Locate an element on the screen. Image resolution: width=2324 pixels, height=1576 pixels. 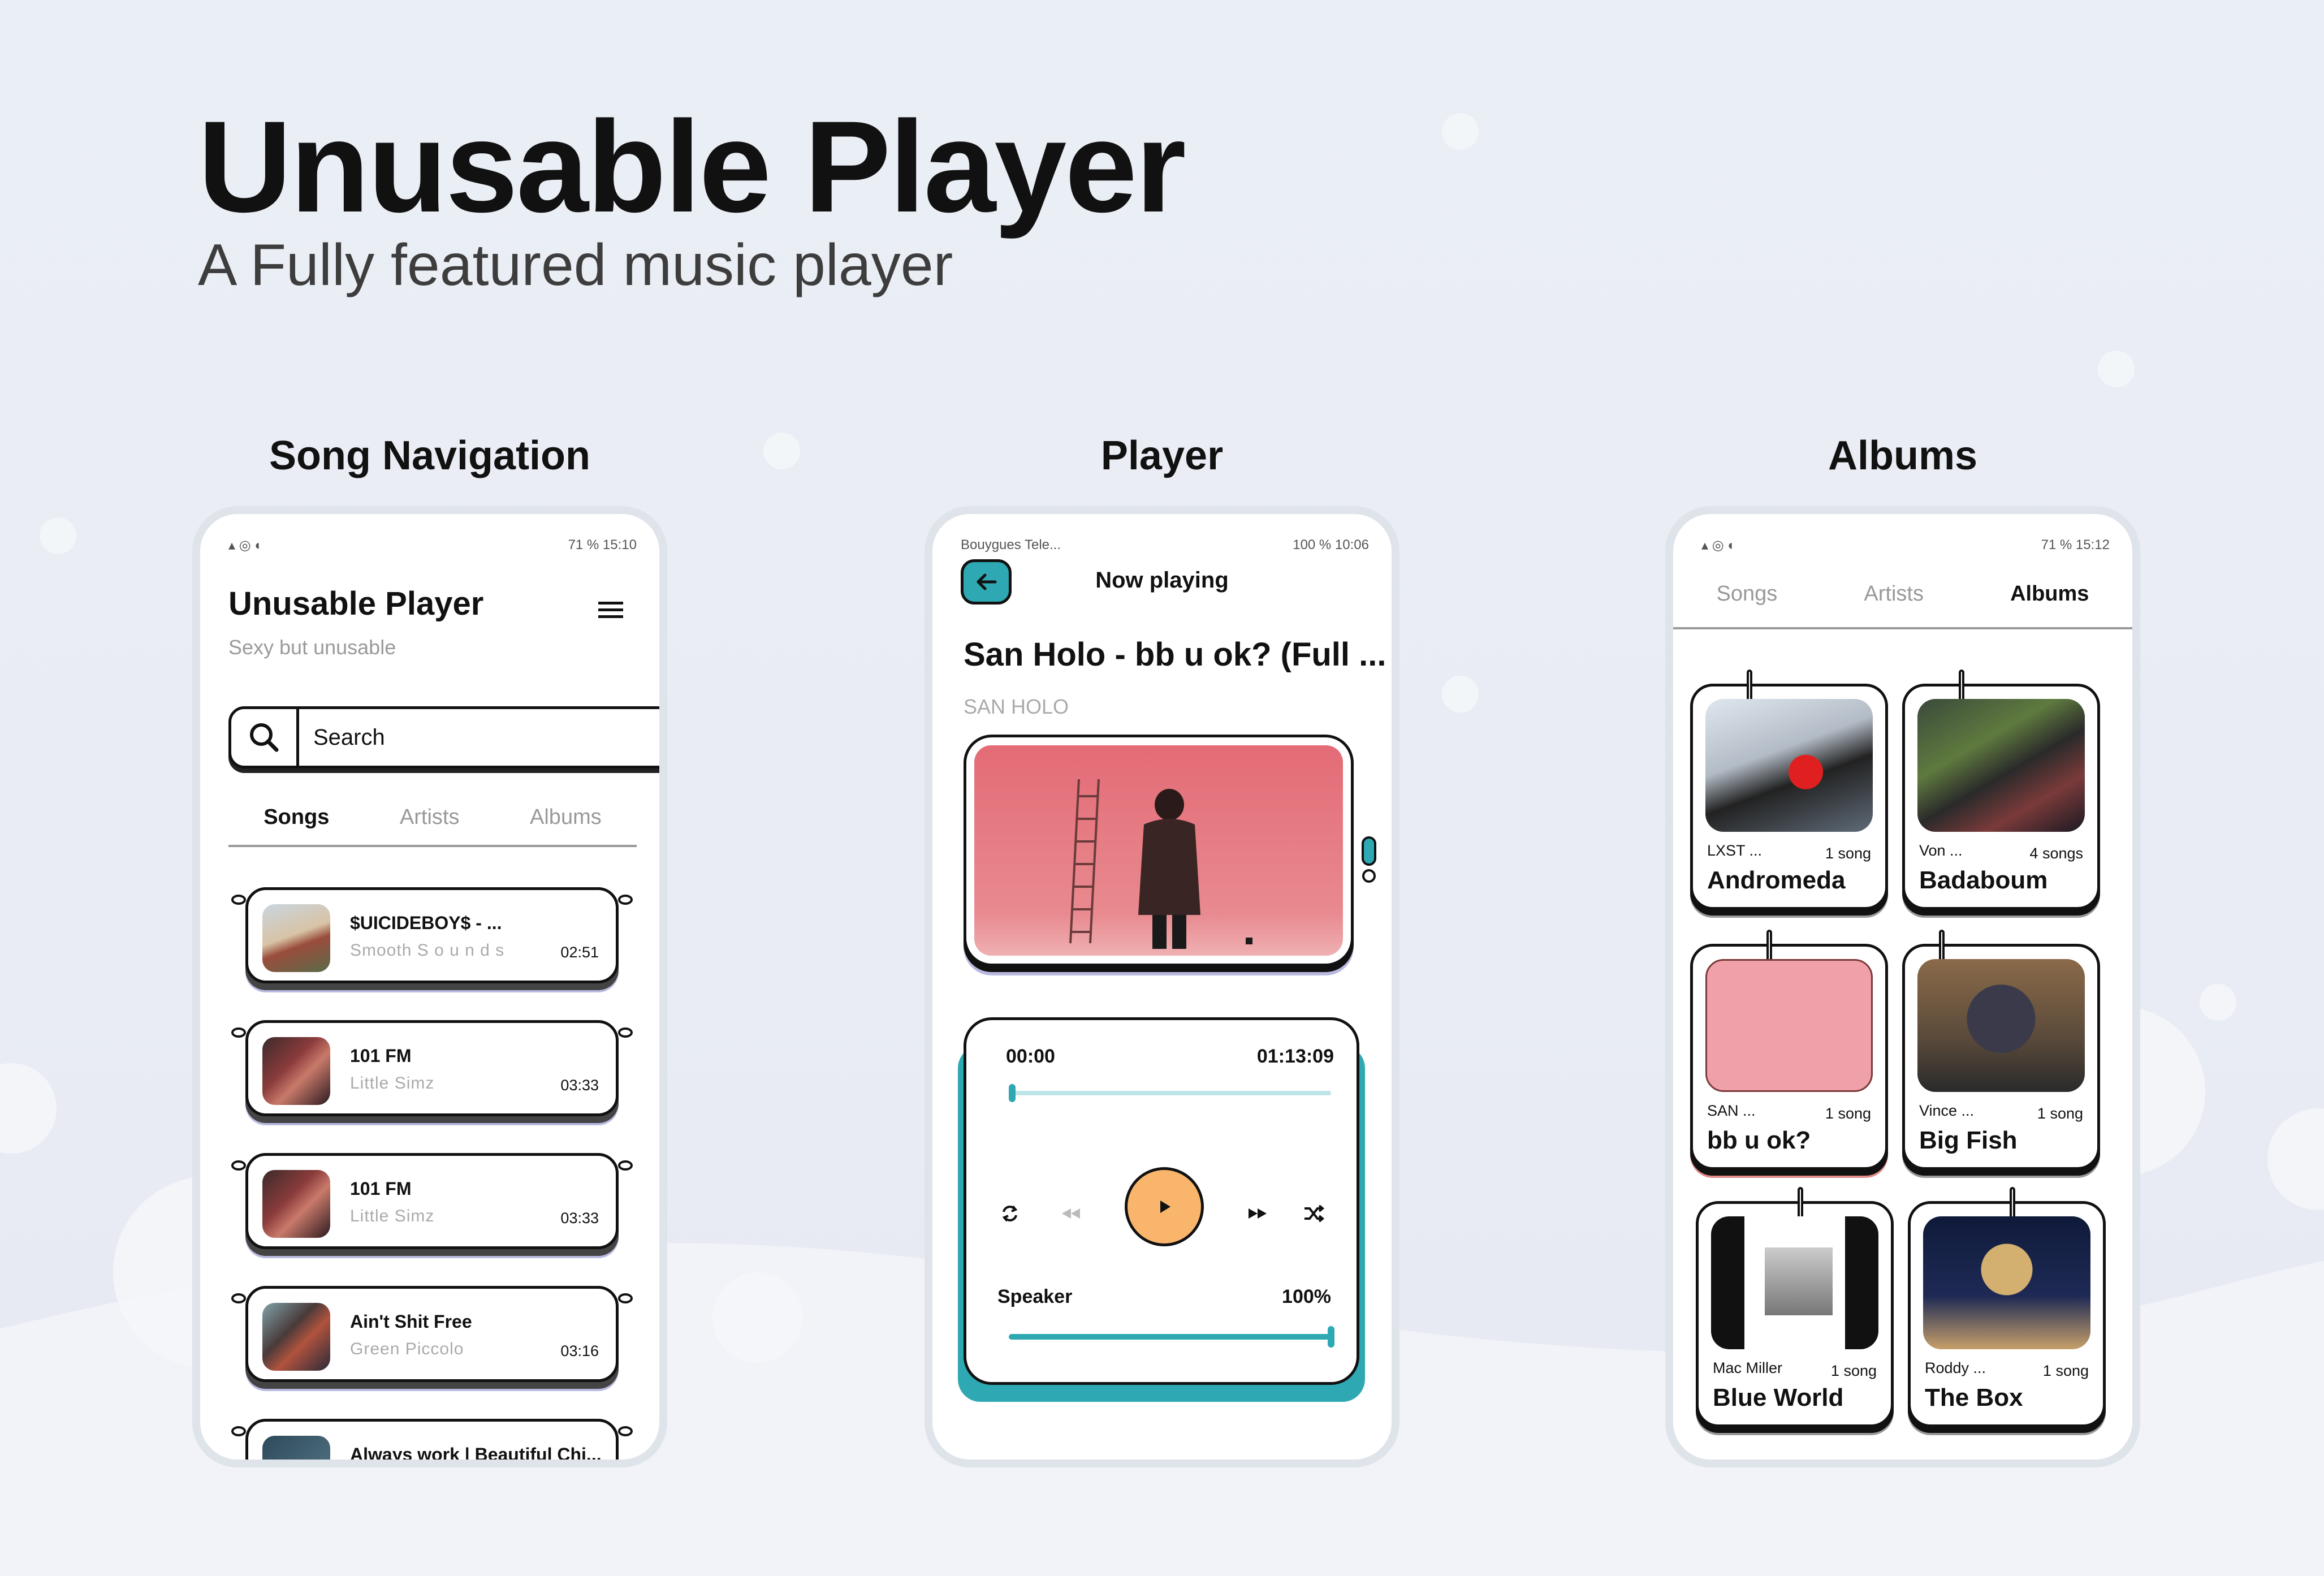
album-card: Von ... 4 songs Badaboum is located at coordinates (2001, 790).